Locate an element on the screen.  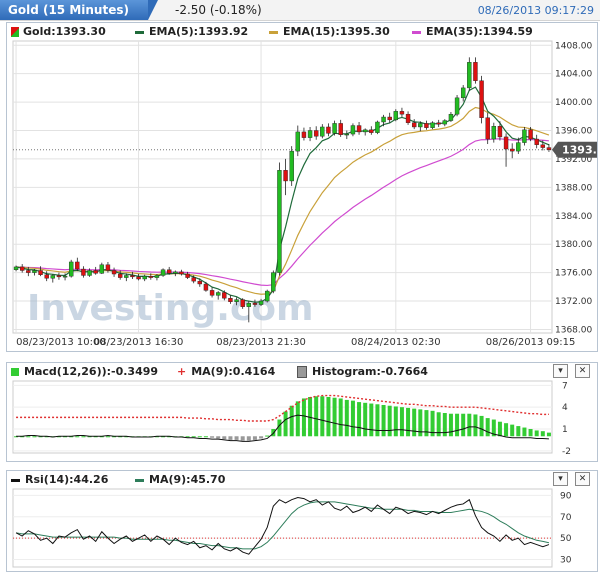
price-change: -2.50 (-0.18%) is located at coordinates (218, 10).